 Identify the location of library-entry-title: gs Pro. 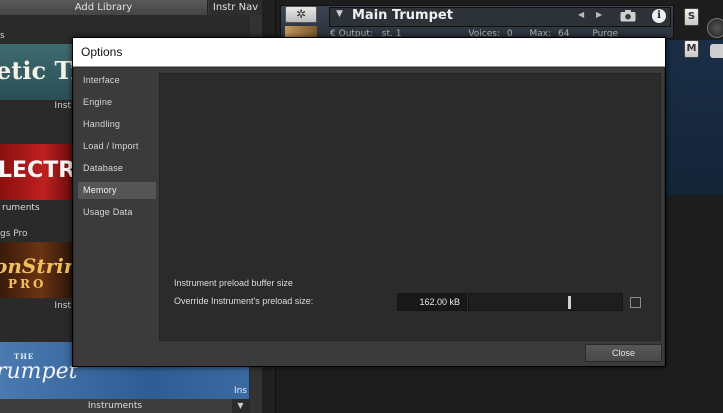
(14, 234).